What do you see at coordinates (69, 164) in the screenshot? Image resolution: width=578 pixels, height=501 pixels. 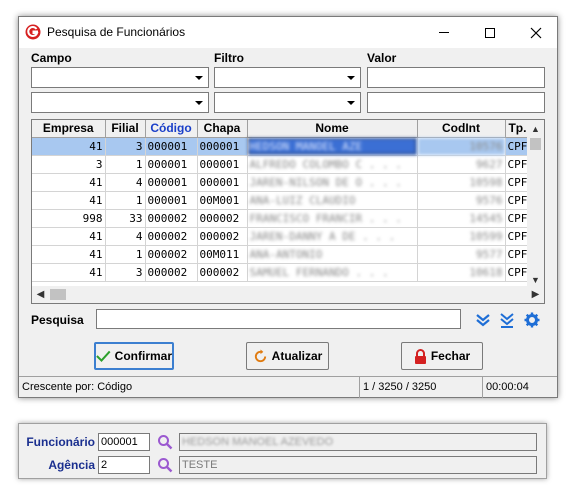 I see `cell-empresa: 3` at bounding box center [69, 164].